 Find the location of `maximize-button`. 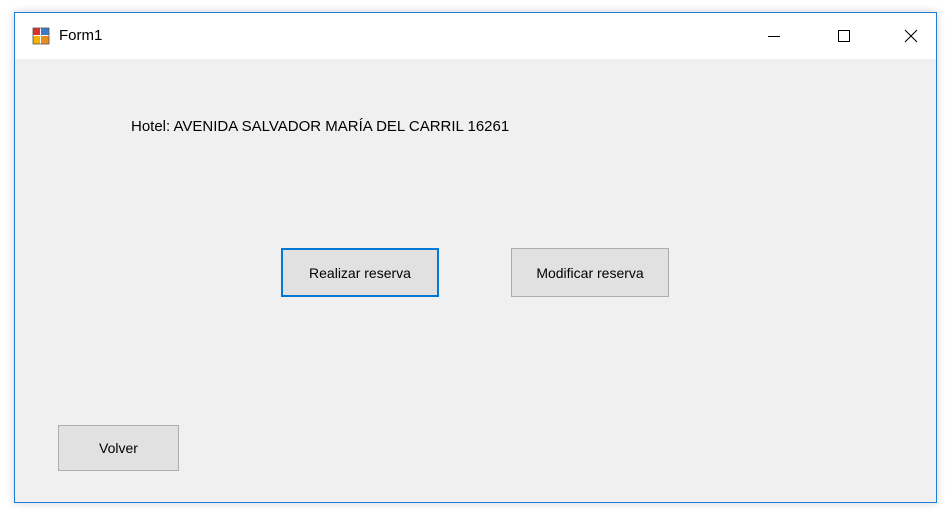

maximize-button is located at coordinates (844, 36).